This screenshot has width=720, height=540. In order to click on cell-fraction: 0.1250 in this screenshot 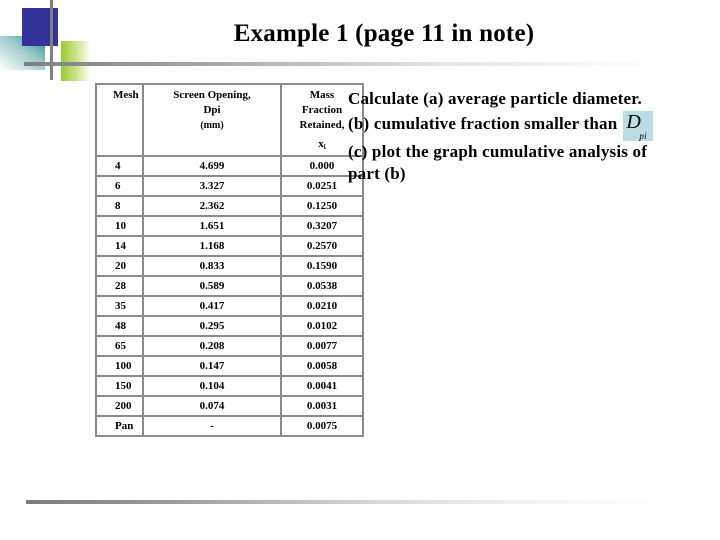, I will do `click(322, 206)`.